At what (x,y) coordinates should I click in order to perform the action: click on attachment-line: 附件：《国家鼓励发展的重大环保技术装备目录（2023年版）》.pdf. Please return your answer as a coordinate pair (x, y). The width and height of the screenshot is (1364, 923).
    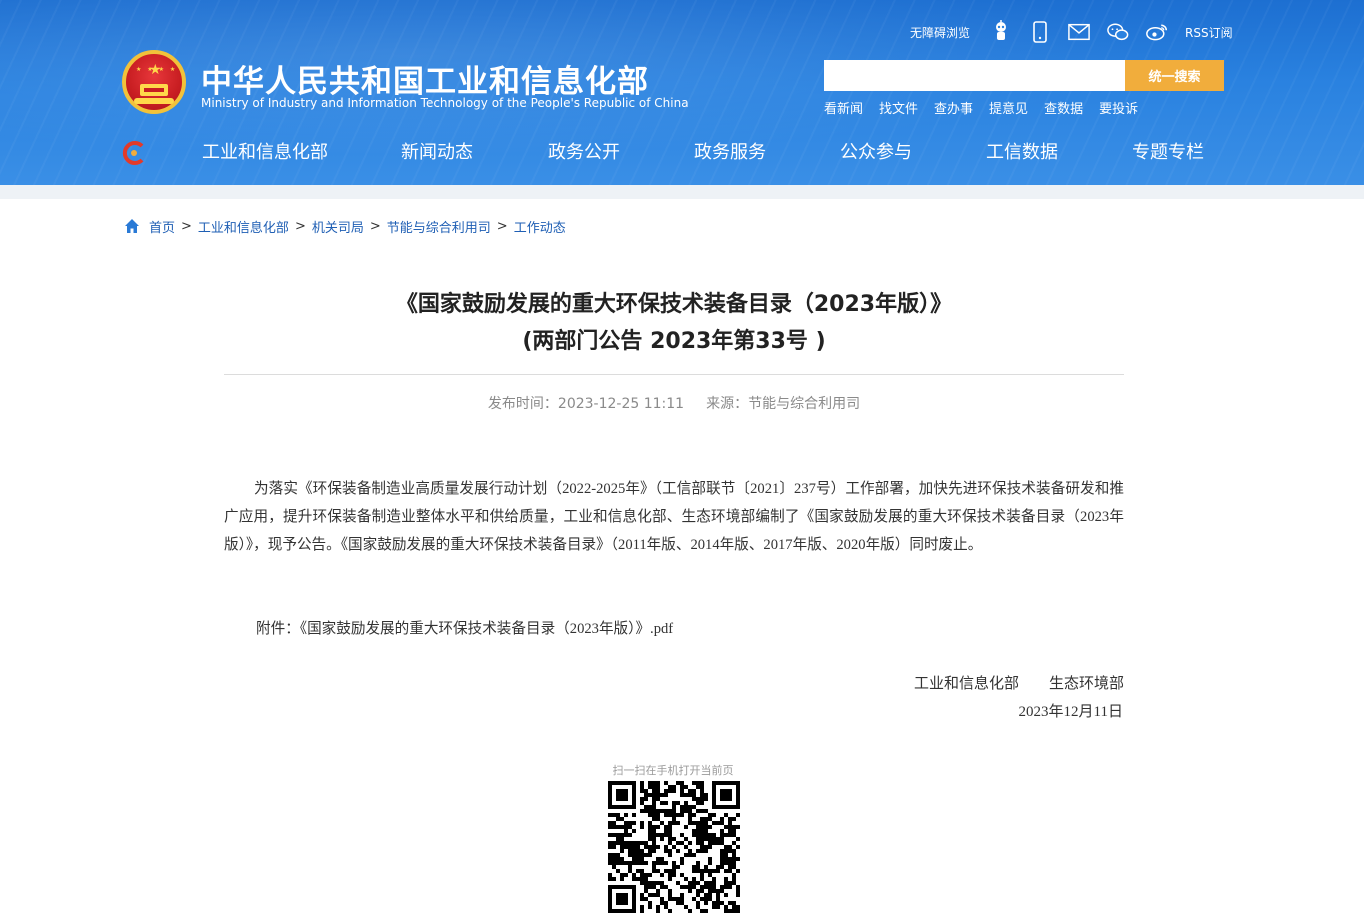
    Looking at the image, I should click on (464, 627).